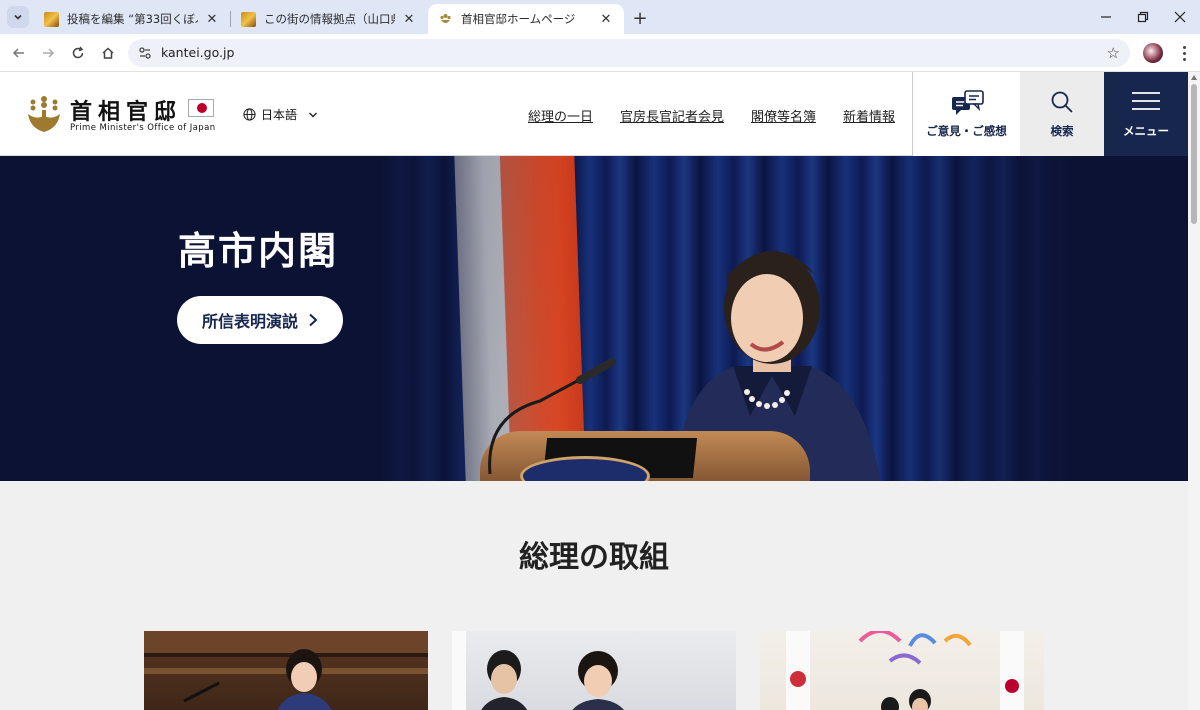  I want to click on feedback-button: ご意見・ご感想, so click(966, 114).